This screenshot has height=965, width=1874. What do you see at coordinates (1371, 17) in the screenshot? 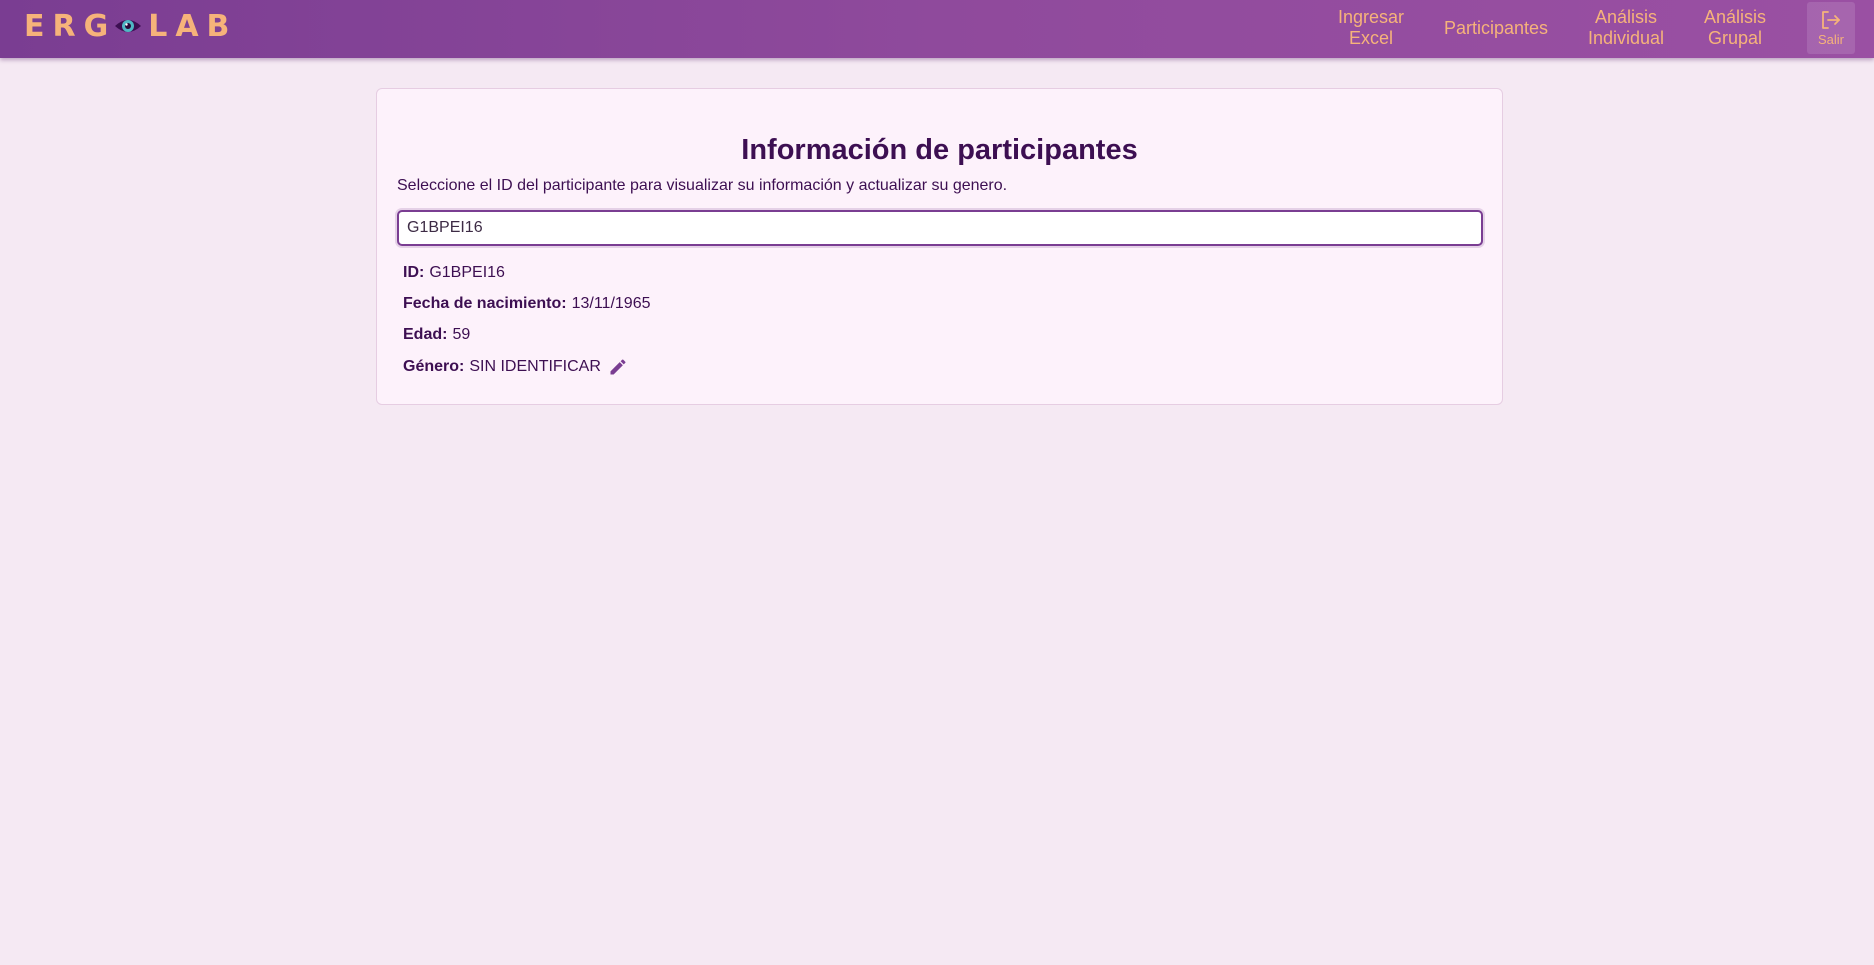
I see `nav-label-line1: Ingresar` at bounding box center [1371, 17].